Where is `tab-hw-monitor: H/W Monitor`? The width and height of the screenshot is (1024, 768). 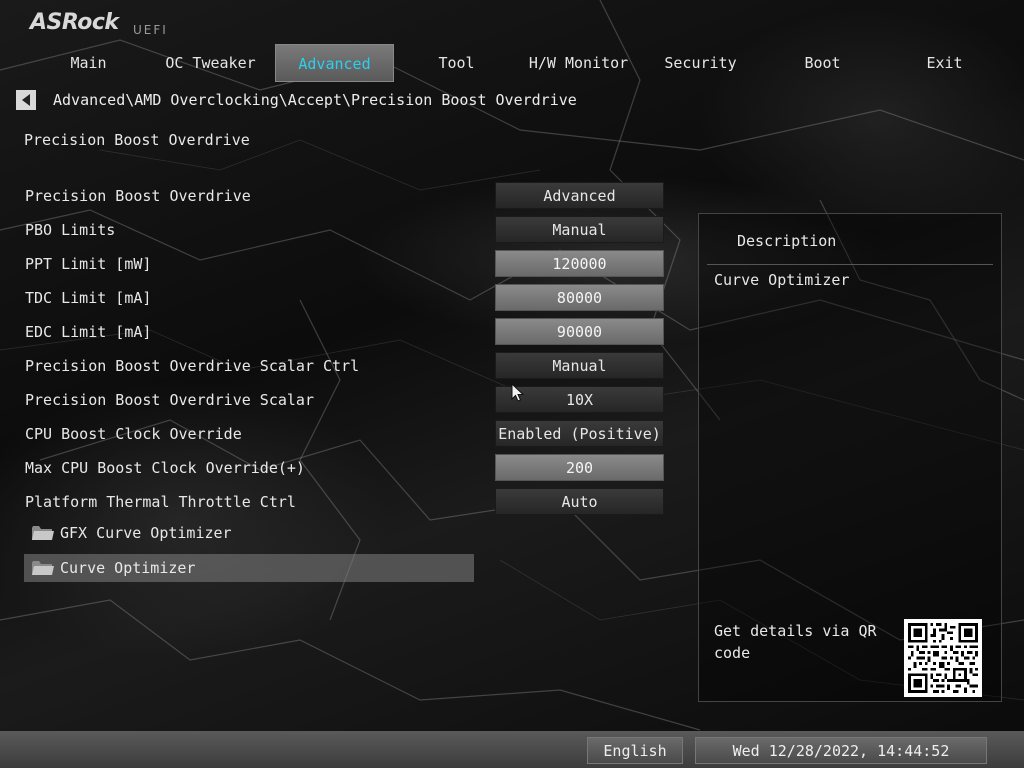
tab-hw-monitor: H/W Monitor is located at coordinates (578, 63).